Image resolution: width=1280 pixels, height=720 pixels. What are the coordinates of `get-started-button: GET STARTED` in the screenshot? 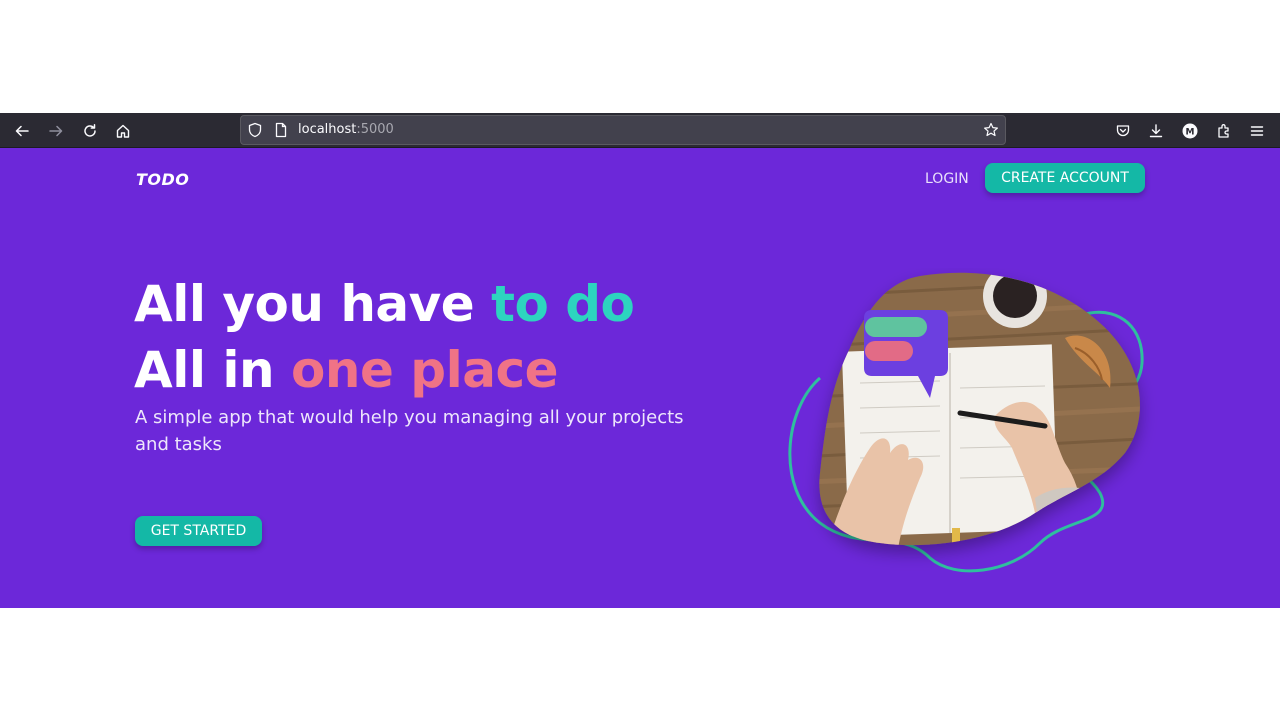 It's located at (198, 531).